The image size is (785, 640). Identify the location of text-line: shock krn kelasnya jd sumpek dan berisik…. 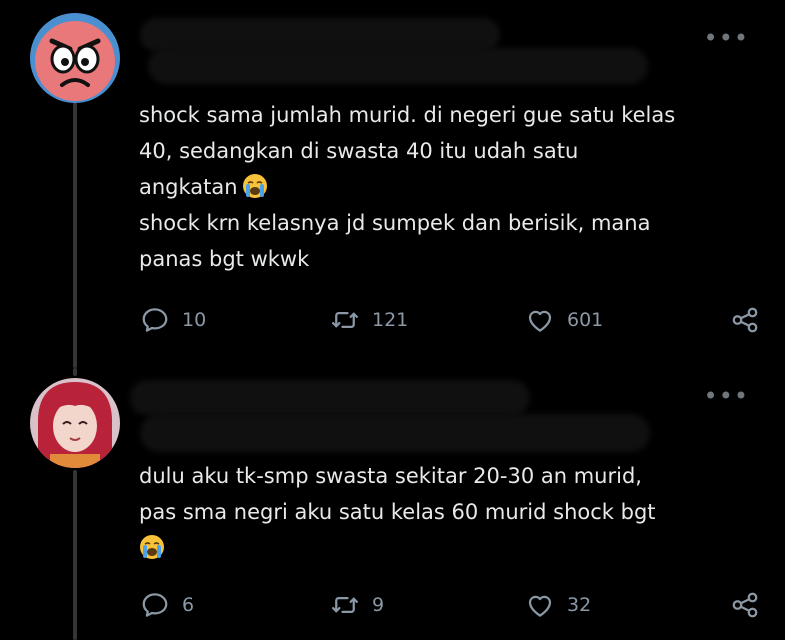
(395, 223).